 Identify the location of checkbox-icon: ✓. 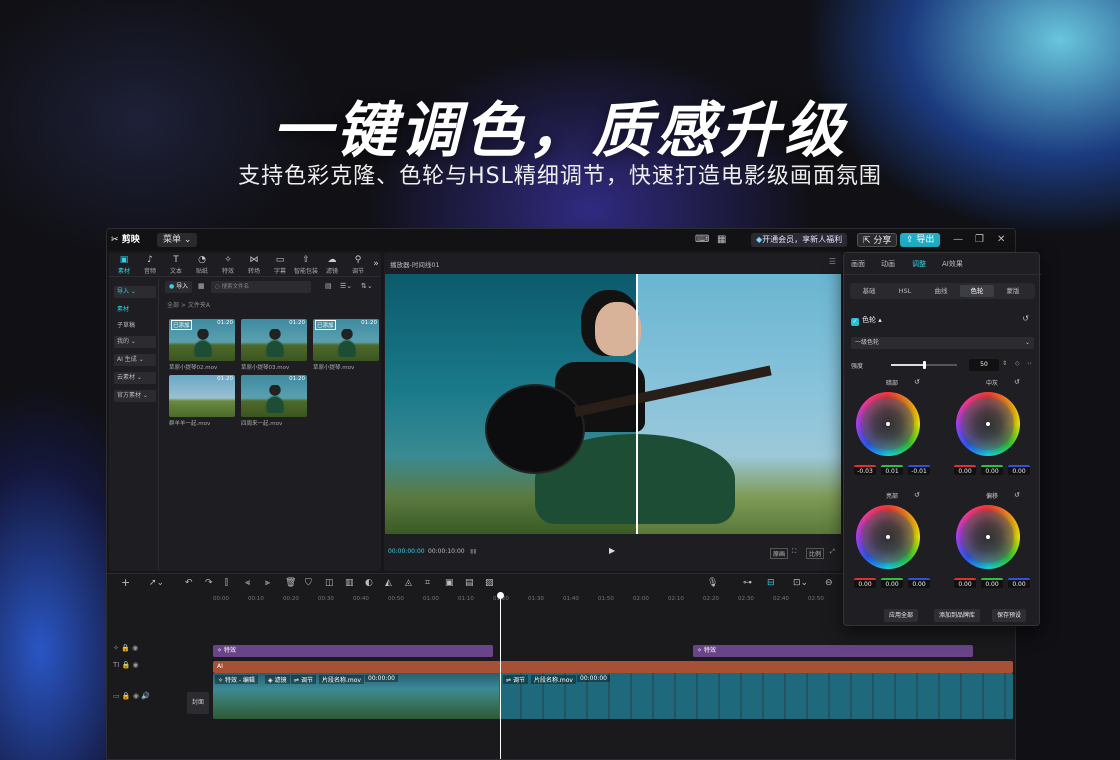
(855, 322).